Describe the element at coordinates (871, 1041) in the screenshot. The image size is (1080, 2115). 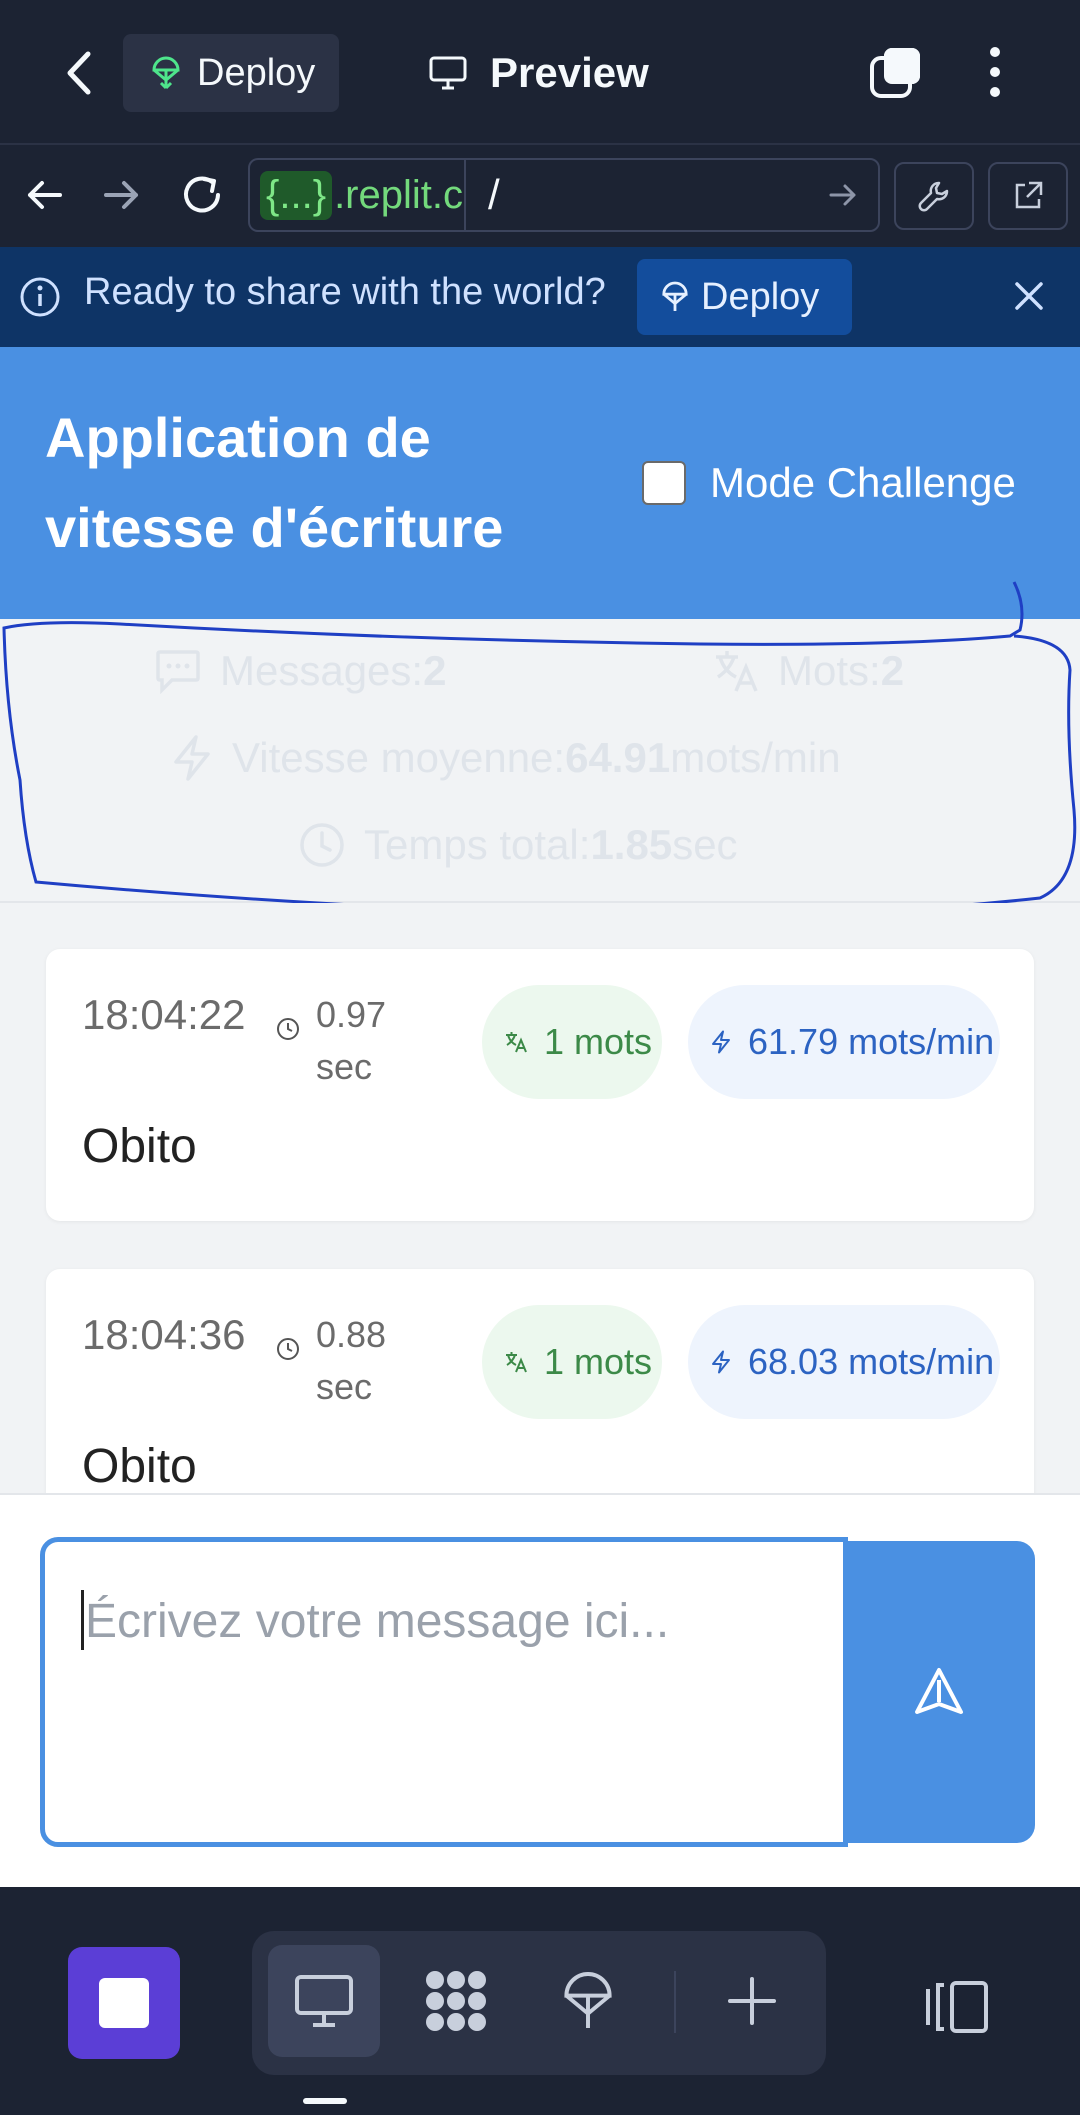
I see `speed-text: 61.79 mots/min` at that location.